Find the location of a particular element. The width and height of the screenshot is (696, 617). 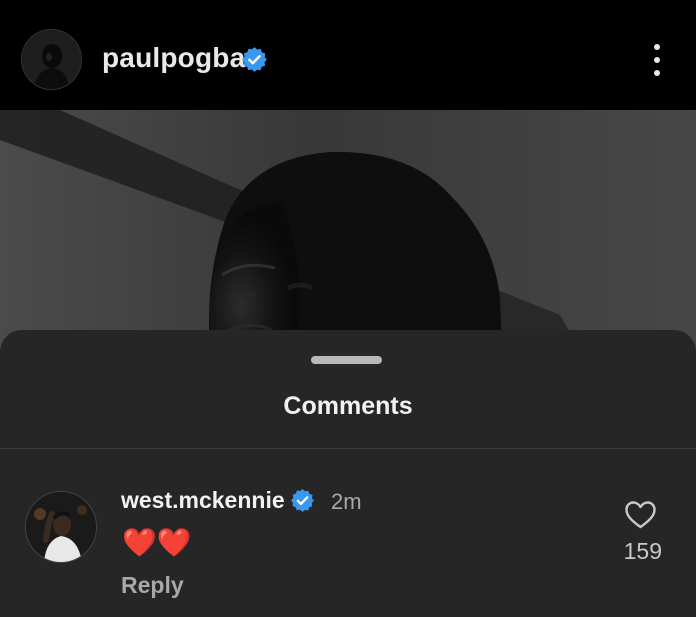

author-username: paulpogba is located at coordinates (173, 58).